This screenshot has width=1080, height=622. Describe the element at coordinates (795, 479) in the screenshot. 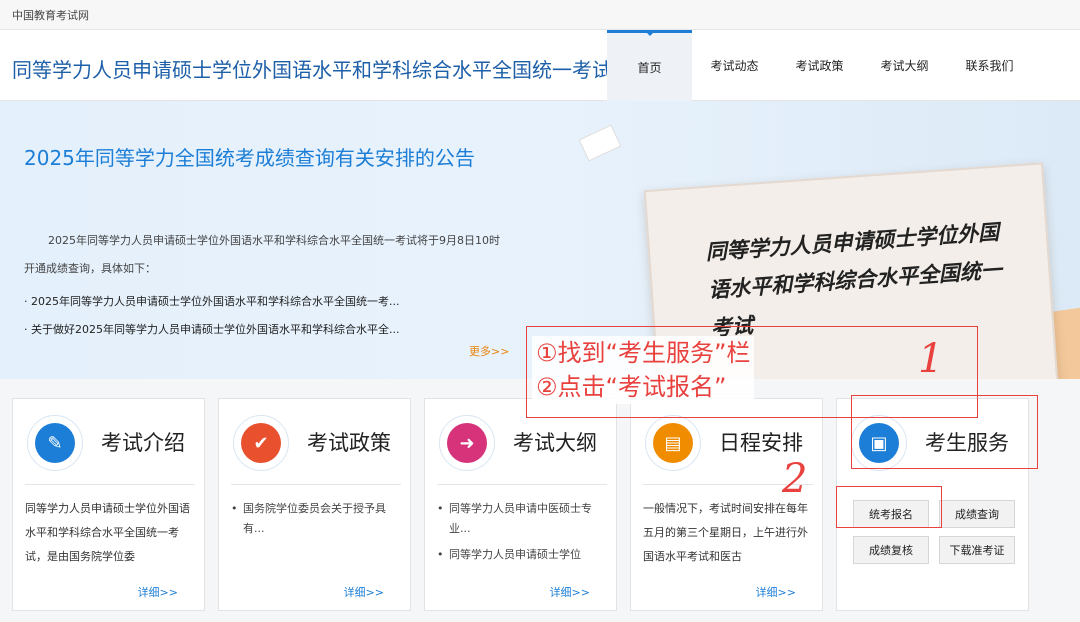

I see `annotation-mark-2: 2` at that location.